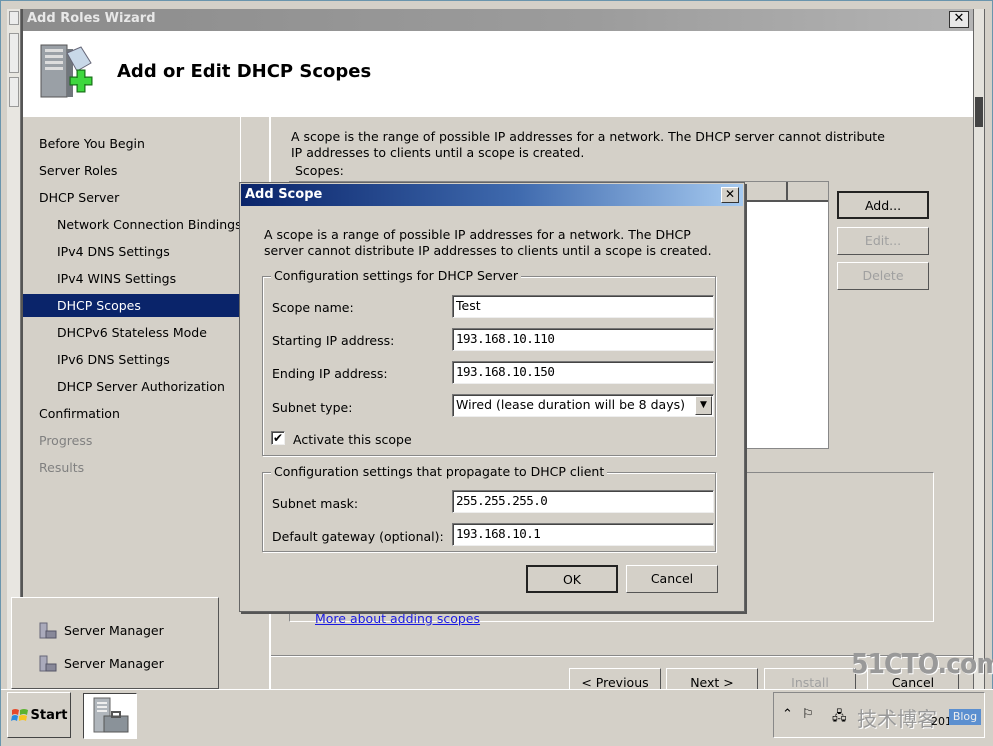 This screenshot has width=993, height=746. I want to click on subnet-mask-label: Subnet mask:, so click(315, 503).